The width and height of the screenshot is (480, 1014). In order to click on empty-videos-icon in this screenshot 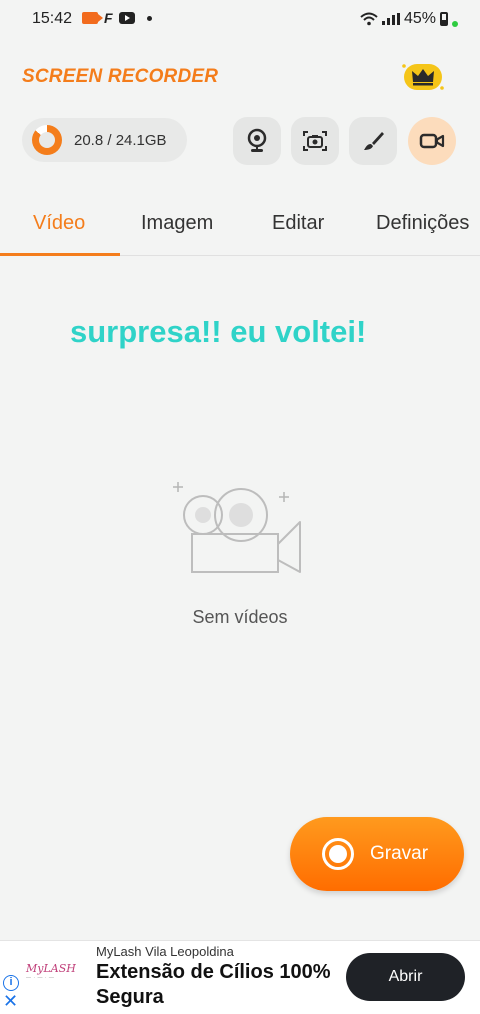, I will do `click(237, 527)`.